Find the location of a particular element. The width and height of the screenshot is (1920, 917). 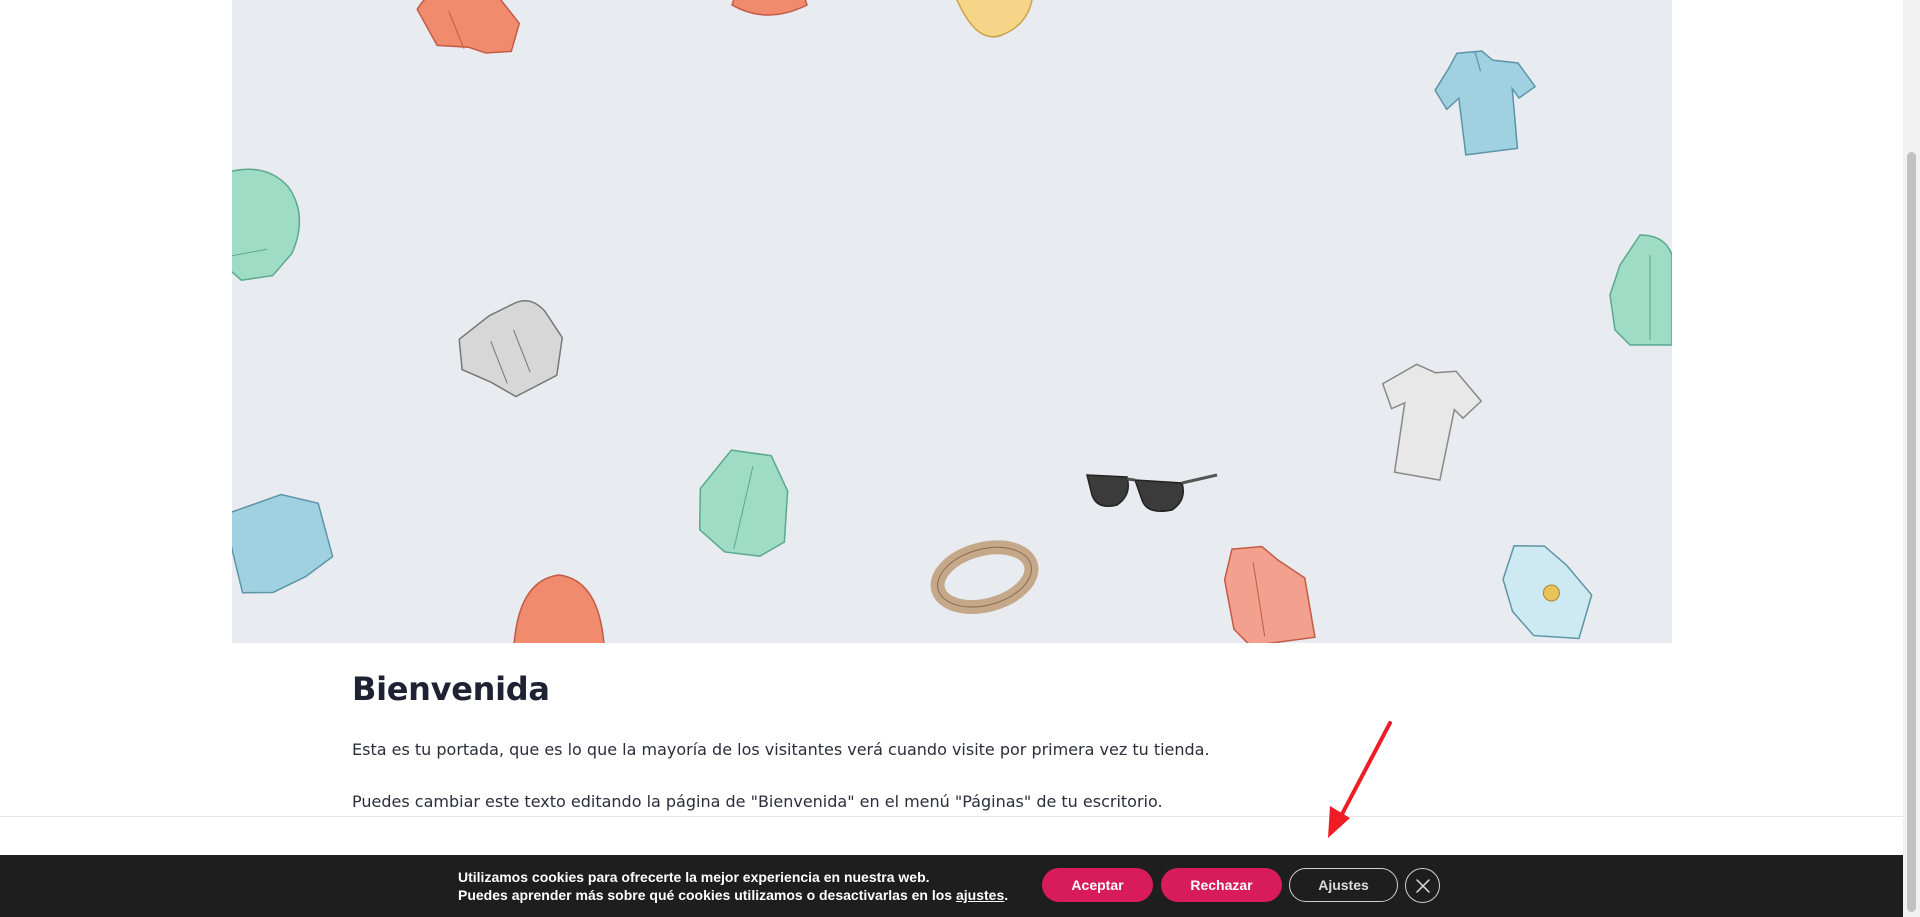

green-sweater-icon is located at coordinates (266, 224).